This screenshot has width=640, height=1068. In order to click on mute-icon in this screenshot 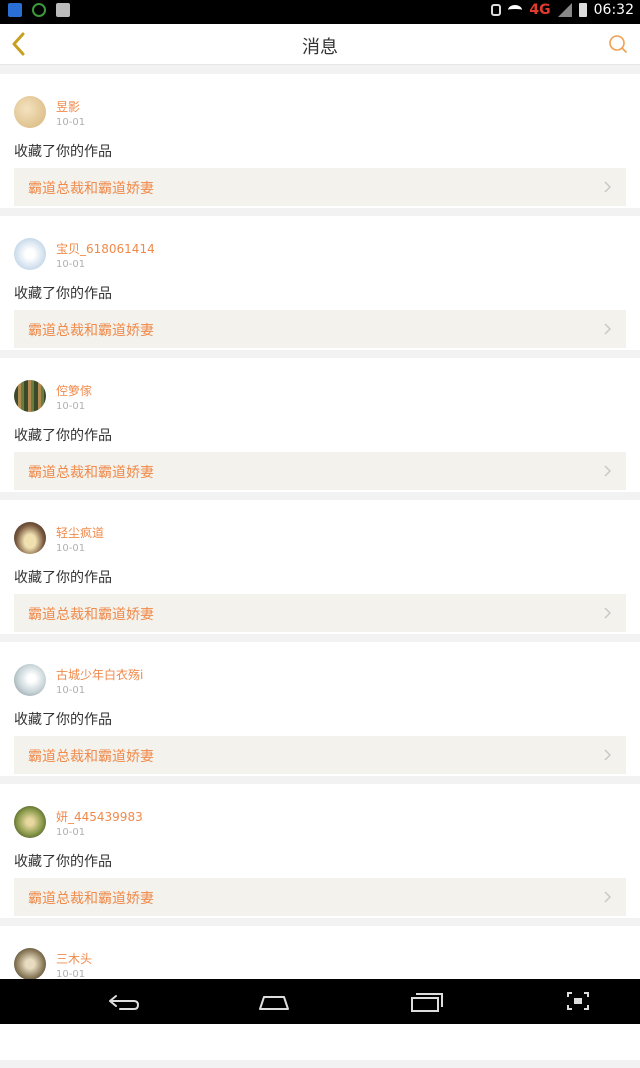, I will do `click(496, 10)`.